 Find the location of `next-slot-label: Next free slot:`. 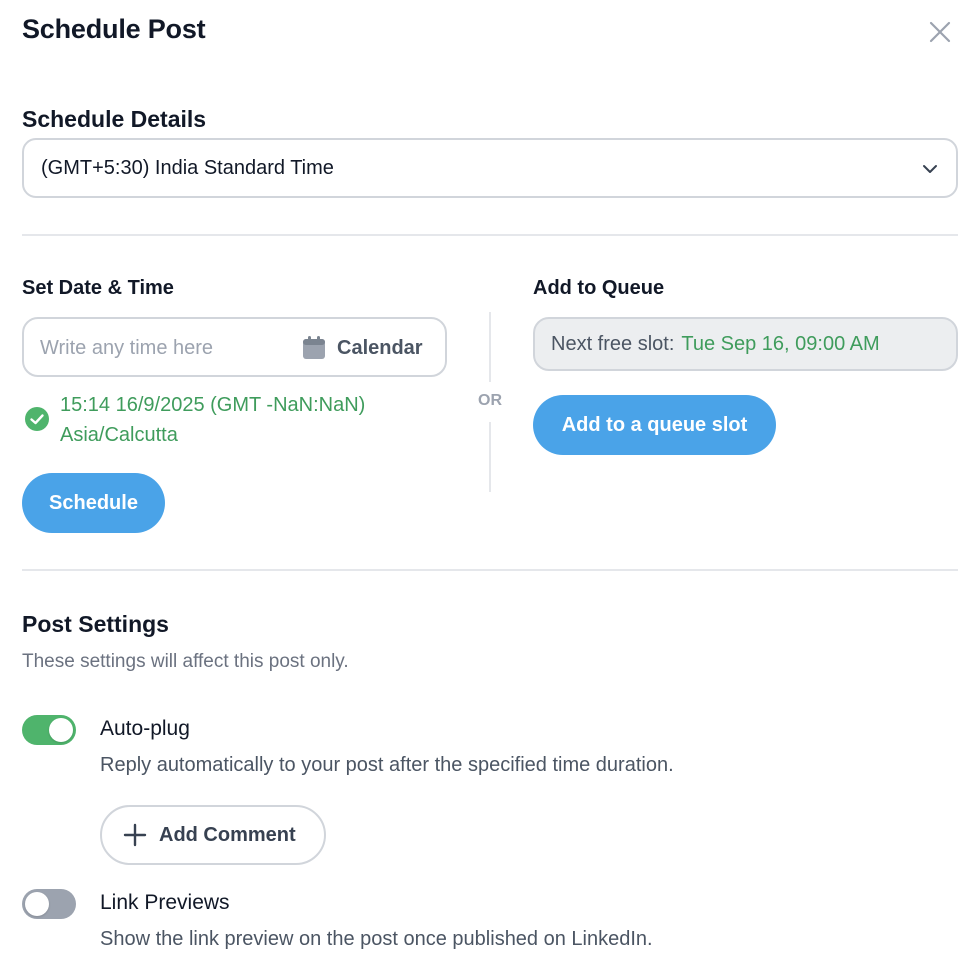

next-slot-label: Next free slot: is located at coordinates (613, 343).